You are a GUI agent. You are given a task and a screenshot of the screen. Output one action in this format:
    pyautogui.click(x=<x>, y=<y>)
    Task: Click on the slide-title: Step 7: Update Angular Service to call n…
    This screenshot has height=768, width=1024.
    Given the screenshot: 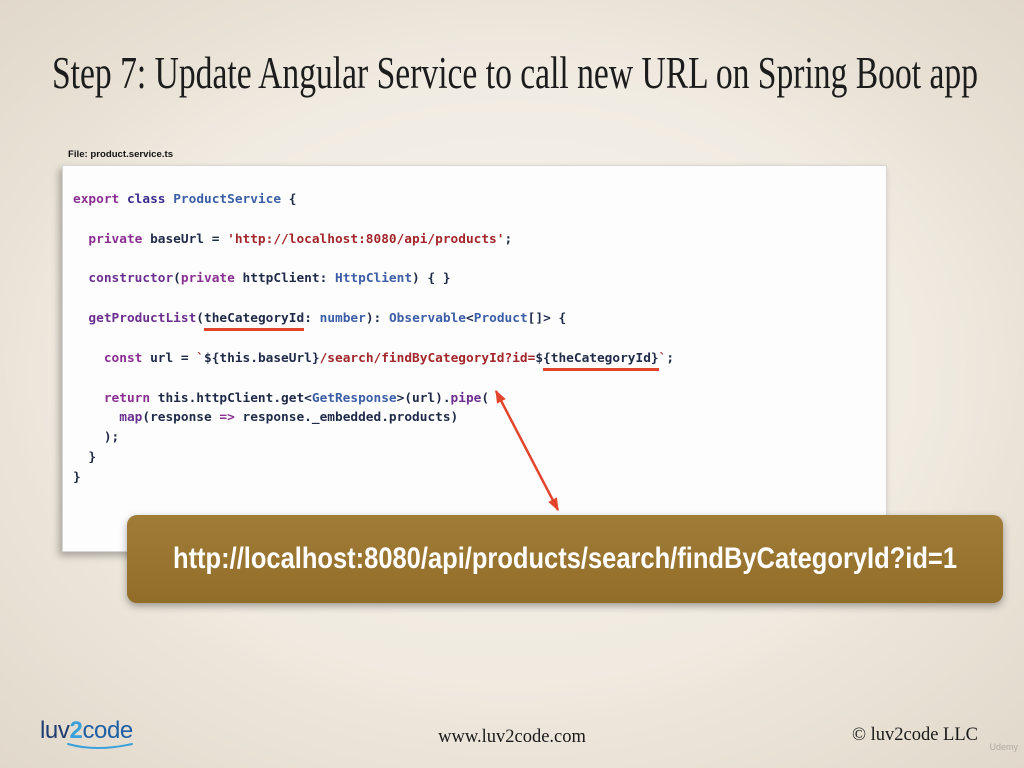 What is the action you would take?
    pyautogui.click(x=515, y=73)
    